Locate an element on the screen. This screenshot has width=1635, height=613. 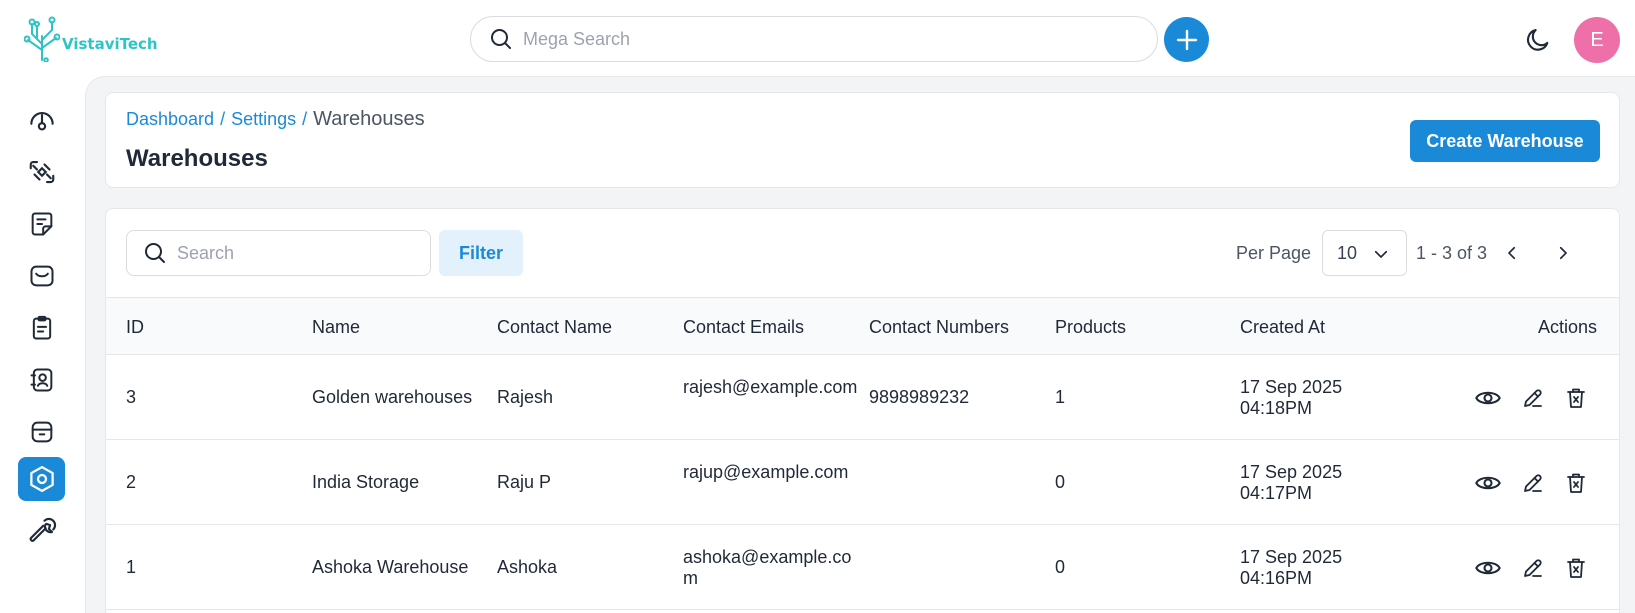
breadcrumb-current: Warehouses is located at coordinates (369, 119).